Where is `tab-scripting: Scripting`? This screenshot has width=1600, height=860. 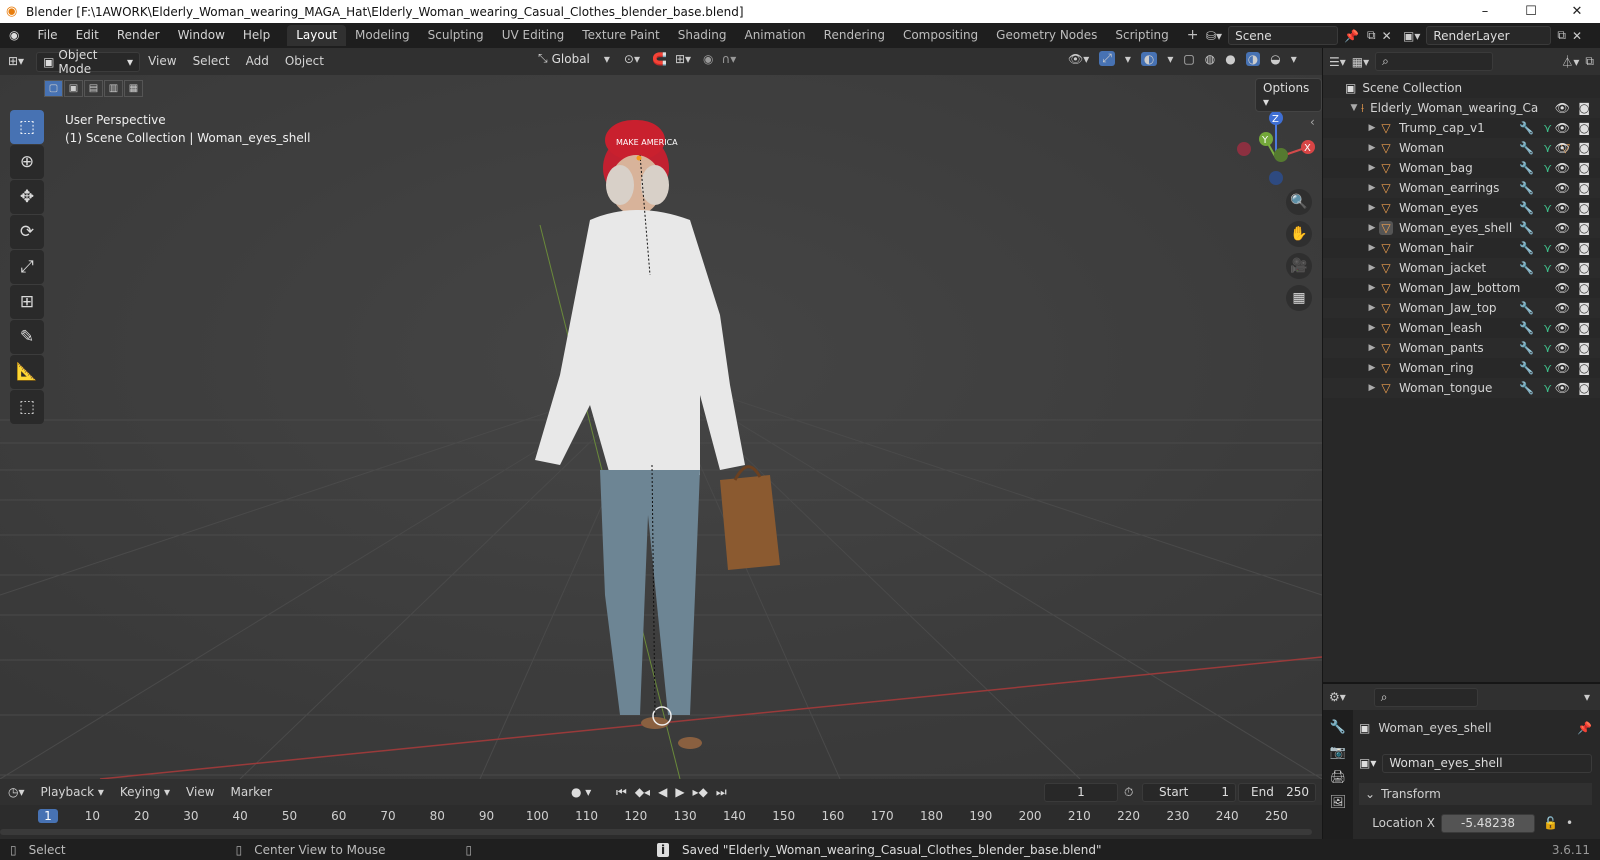 tab-scripting: Scripting is located at coordinates (1141, 35).